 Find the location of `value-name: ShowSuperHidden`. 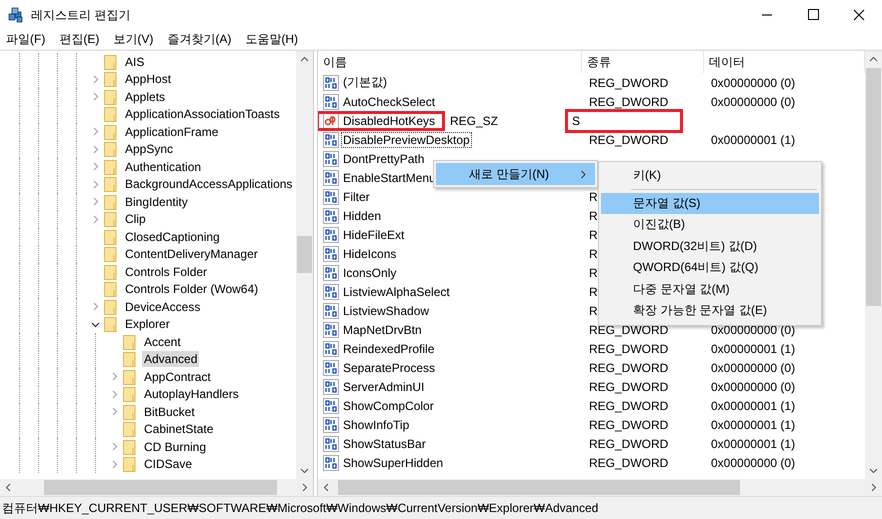

value-name: ShowSuperHidden is located at coordinates (393, 462).